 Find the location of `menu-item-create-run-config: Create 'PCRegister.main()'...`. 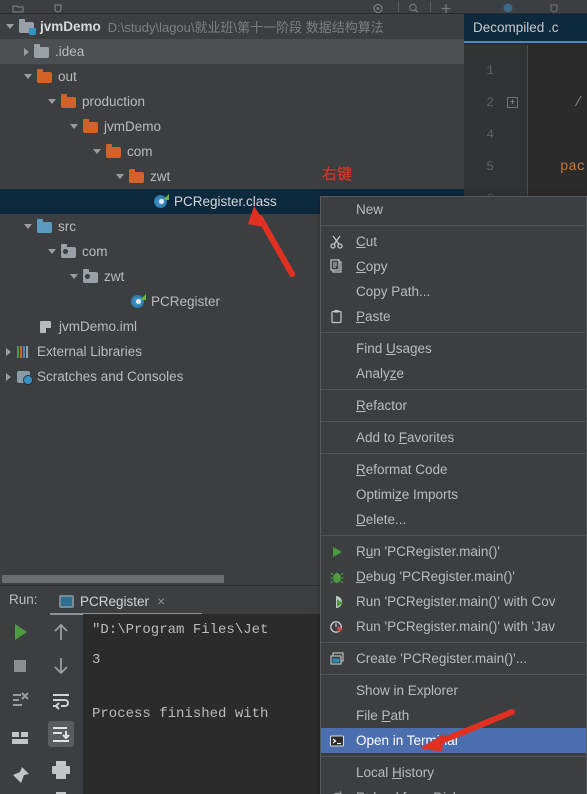

menu-item-create-run-config: Create 'PCRegister.main()'... is located at coordinates (453, 658).